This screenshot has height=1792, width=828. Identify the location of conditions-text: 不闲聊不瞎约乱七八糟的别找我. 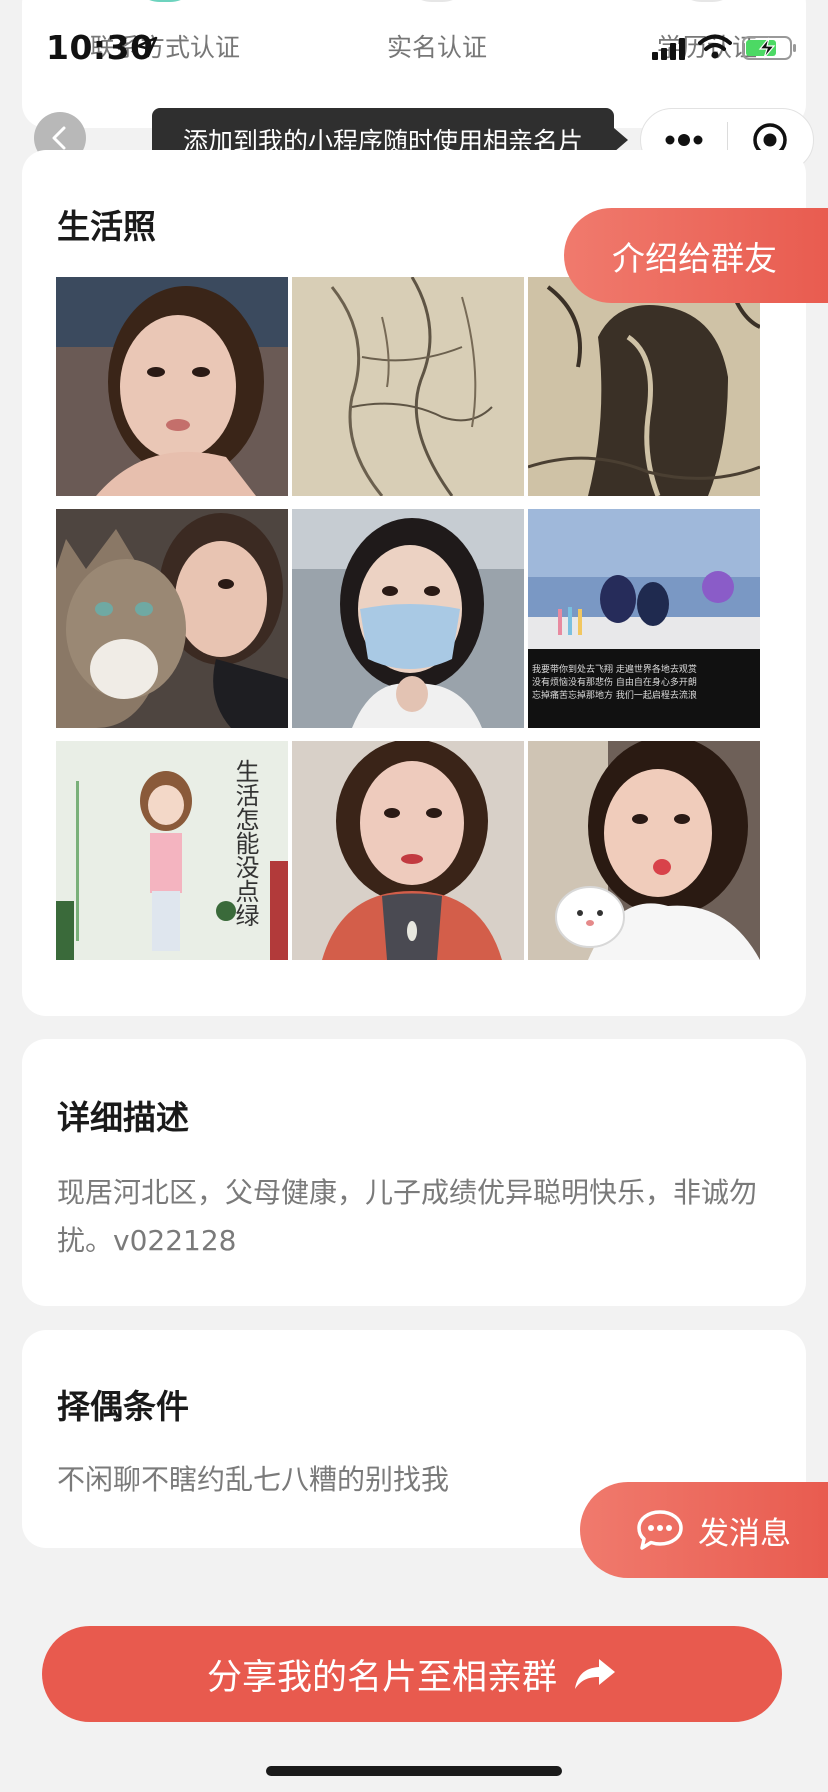
(253, 1479).